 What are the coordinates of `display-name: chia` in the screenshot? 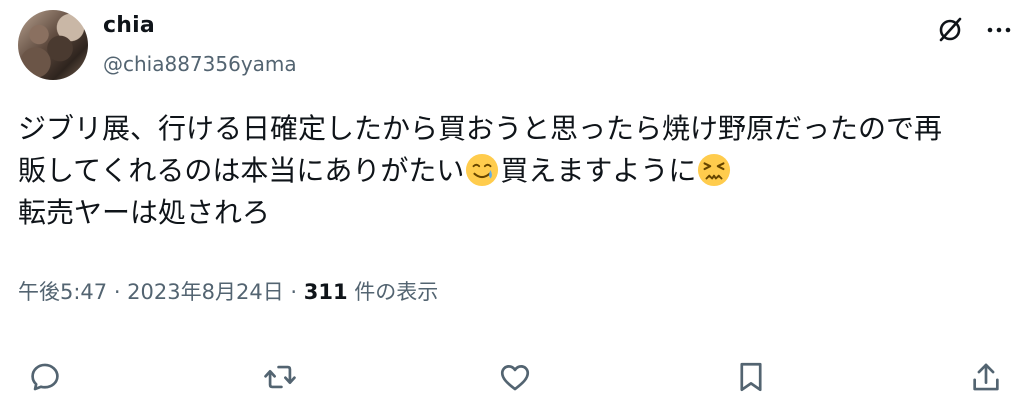 It's located at (129, 25).